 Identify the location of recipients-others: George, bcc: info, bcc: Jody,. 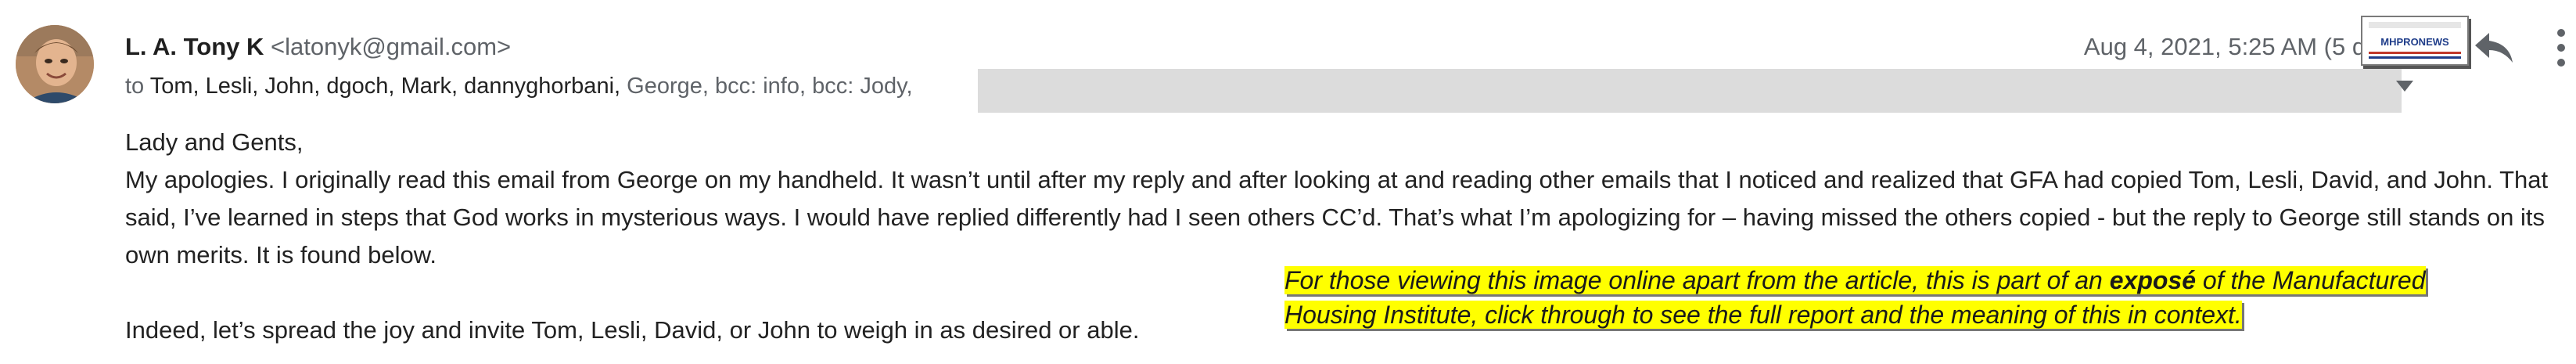
(770, 86).